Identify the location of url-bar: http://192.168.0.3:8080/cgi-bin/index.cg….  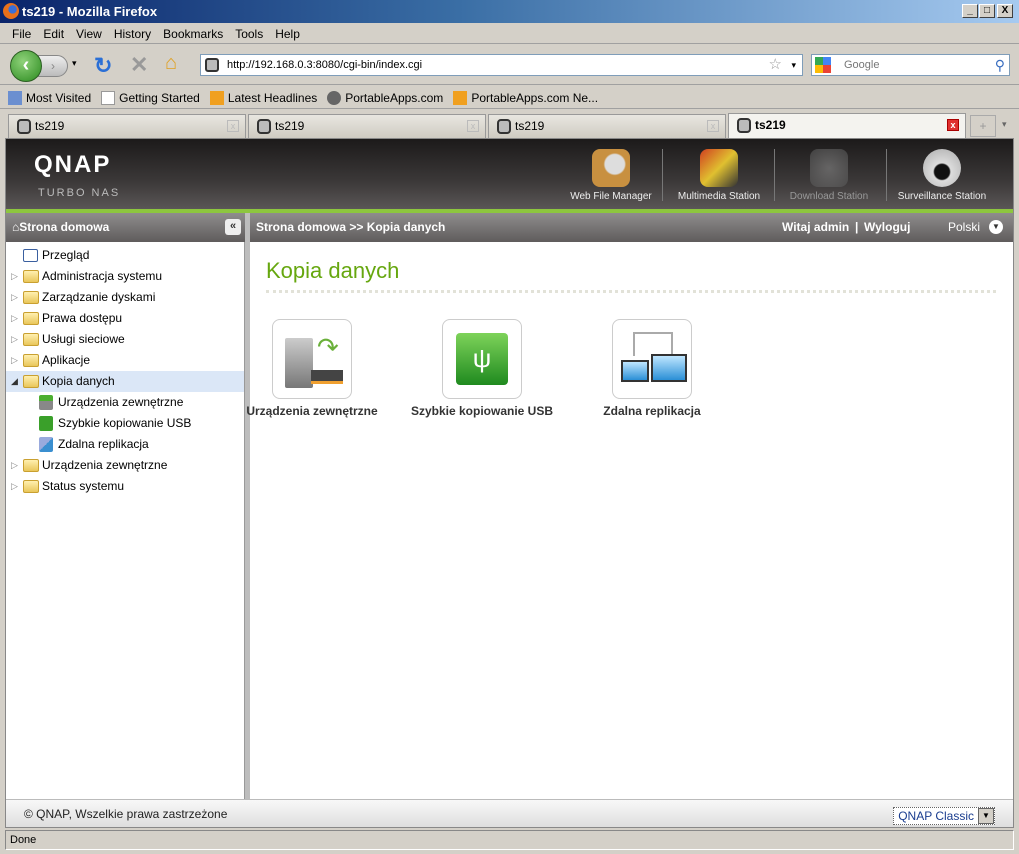
(501, 65).